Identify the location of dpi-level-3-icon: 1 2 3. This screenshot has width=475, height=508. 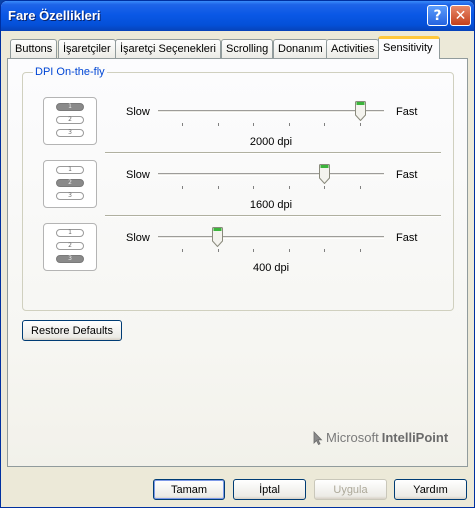
(70, 247).